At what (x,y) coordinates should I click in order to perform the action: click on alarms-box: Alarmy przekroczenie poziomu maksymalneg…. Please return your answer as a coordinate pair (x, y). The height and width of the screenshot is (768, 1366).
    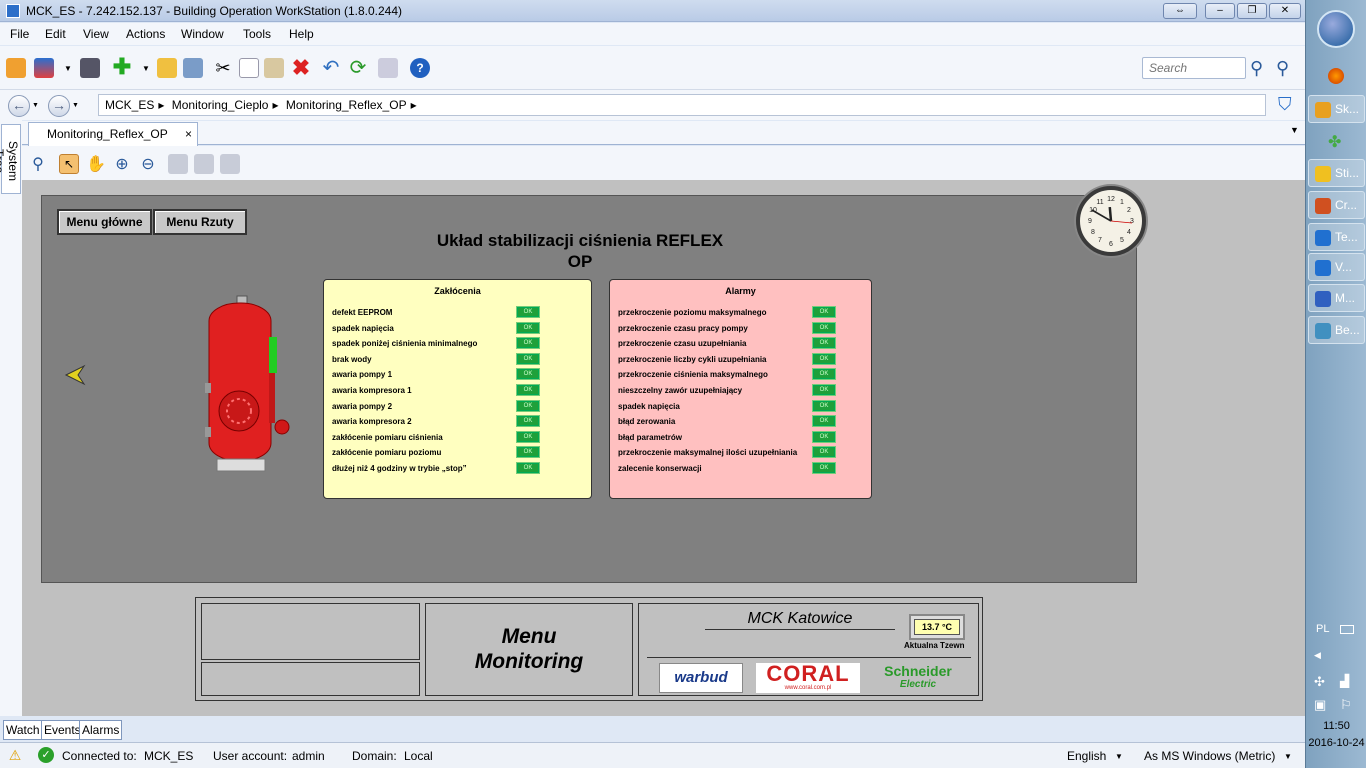
    Looking at the image, I should click on (740, 389).